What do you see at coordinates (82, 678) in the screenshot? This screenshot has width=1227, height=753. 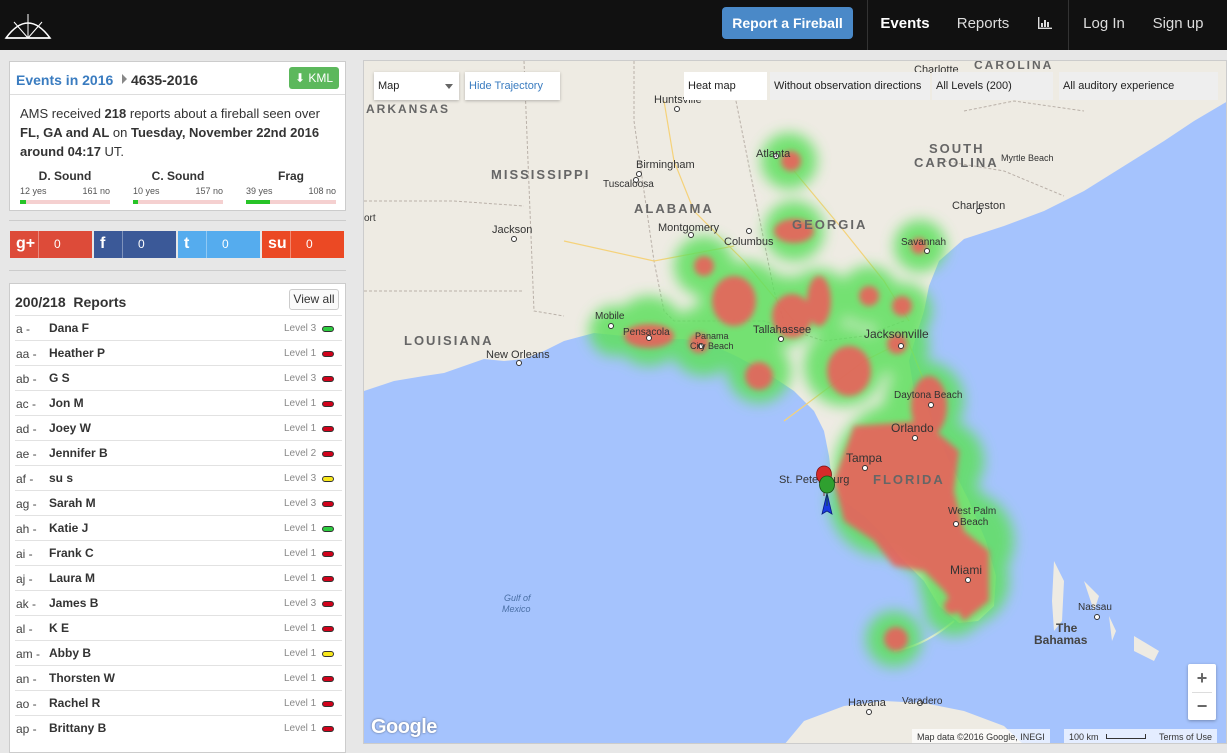 I see `report-observer-name: Thorsten W` at bounding box center [82, 678].